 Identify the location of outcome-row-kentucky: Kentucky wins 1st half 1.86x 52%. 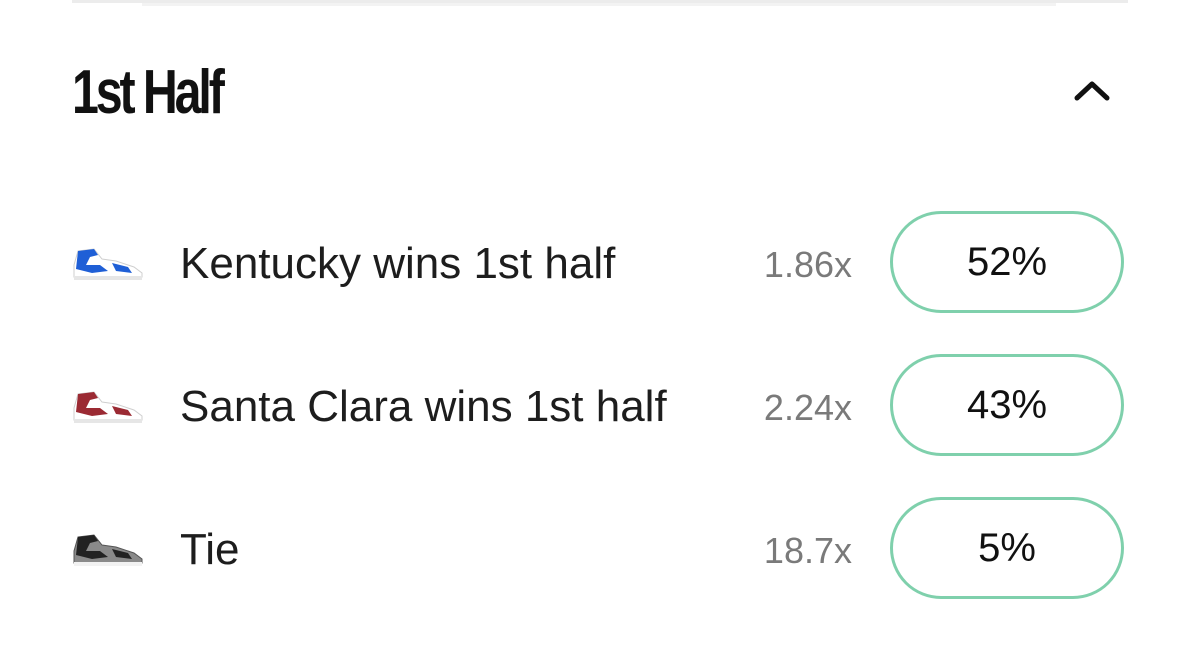
(600, 264).